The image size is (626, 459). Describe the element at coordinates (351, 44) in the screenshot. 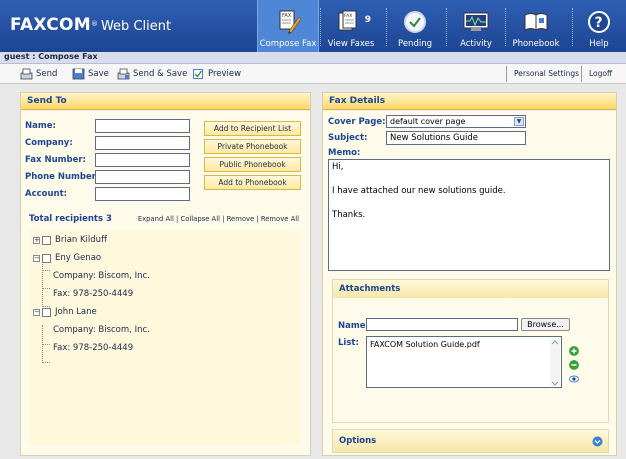

I see `nav-label: View Faxes` at that location.